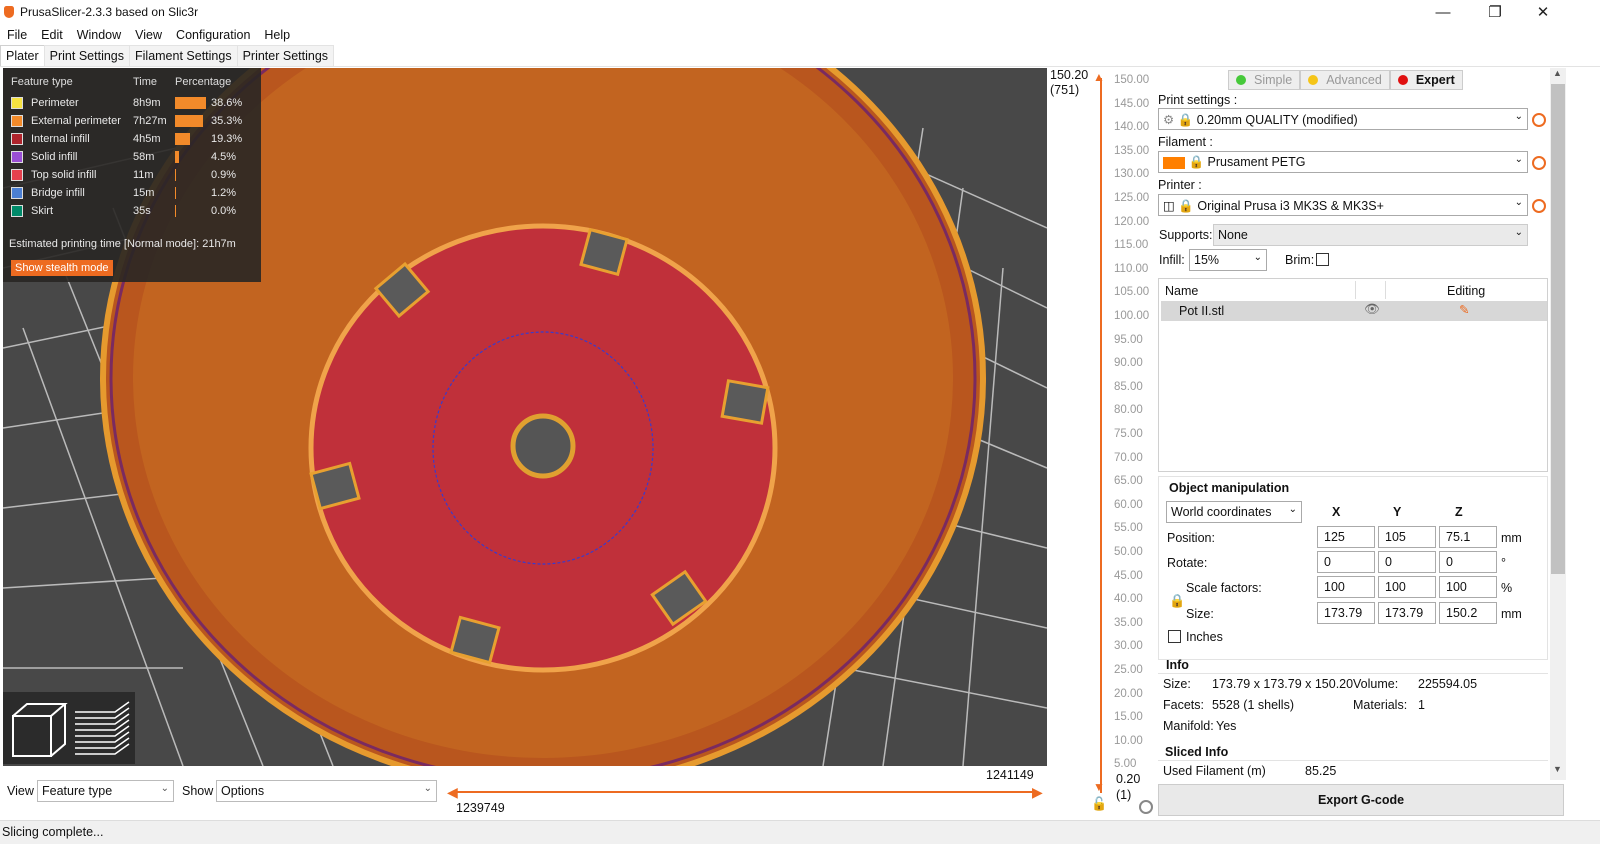 This screenshot has height=860, width=1600. Describe the element at coordinates (1343, 162) in the screenshot. I see `filament-select: 🔒 Prusament PETG ⌄` at that location.